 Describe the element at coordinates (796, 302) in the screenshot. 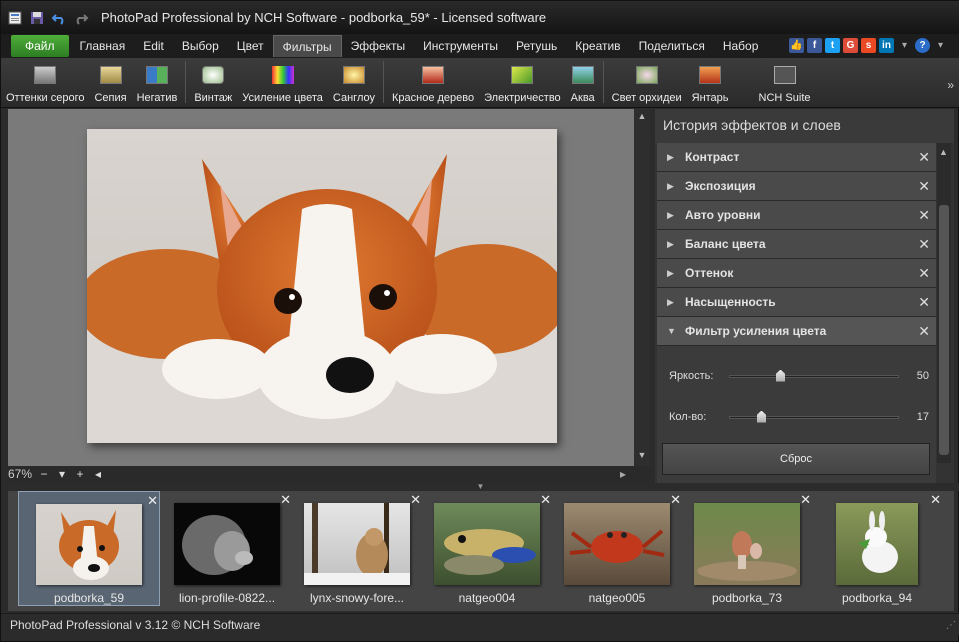

I see `effect-saturation: ▶ Насыщенность ✕` at that location.